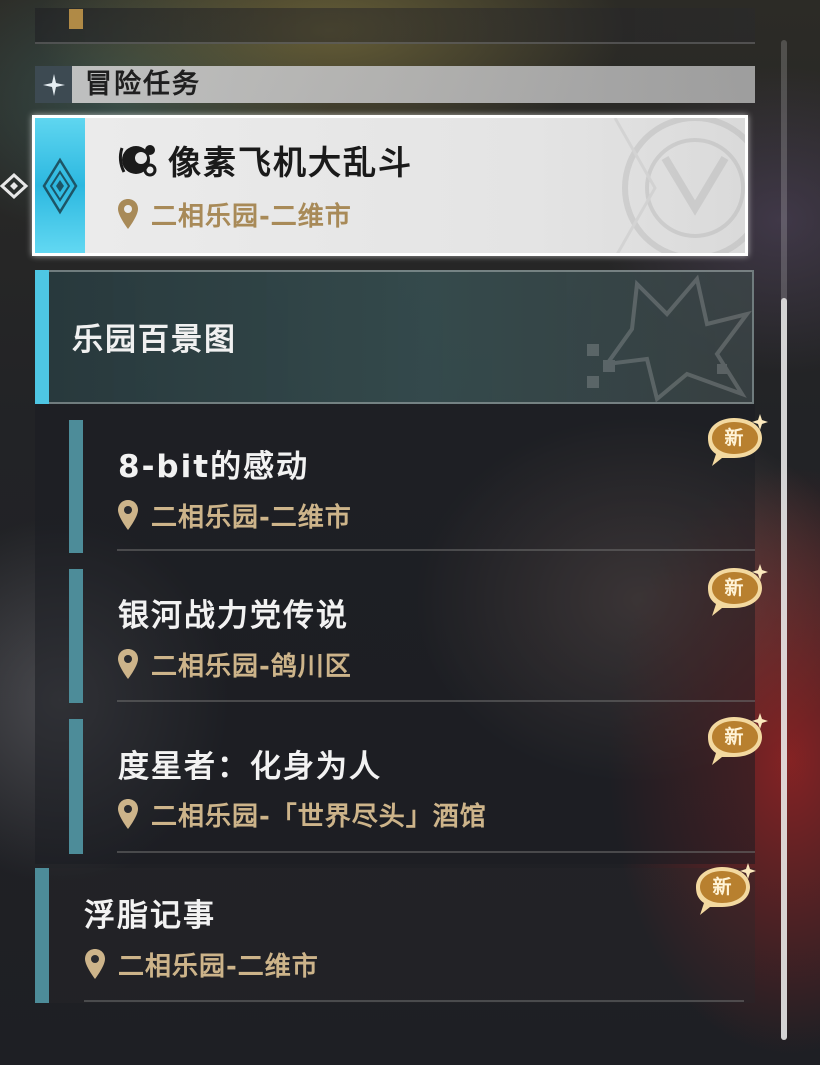 Image resolution: width=820 pixels, height=1065 pixels. Describe the element at coordinates (319, 817) in the screenshot. I see `quest-location: 二相乐园-「世界尽头」酒馆` at that location.